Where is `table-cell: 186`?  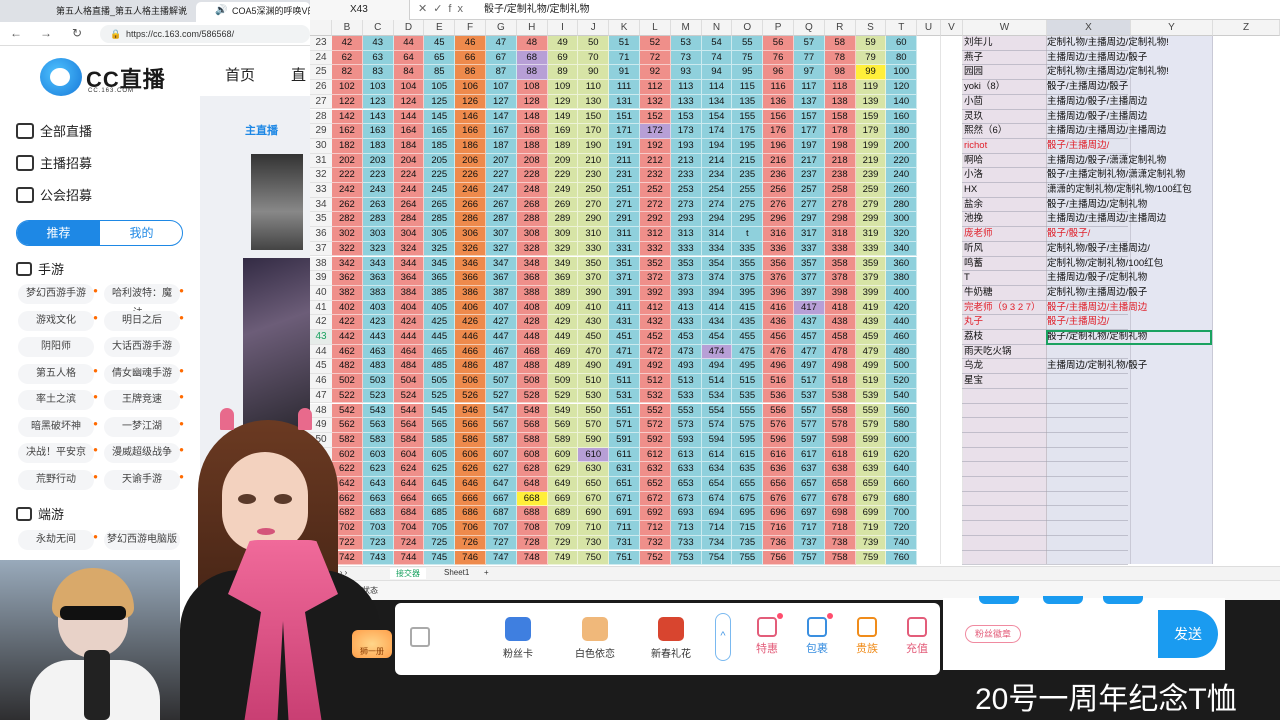 table-cell: 186 is located at coordinates (470, 146).